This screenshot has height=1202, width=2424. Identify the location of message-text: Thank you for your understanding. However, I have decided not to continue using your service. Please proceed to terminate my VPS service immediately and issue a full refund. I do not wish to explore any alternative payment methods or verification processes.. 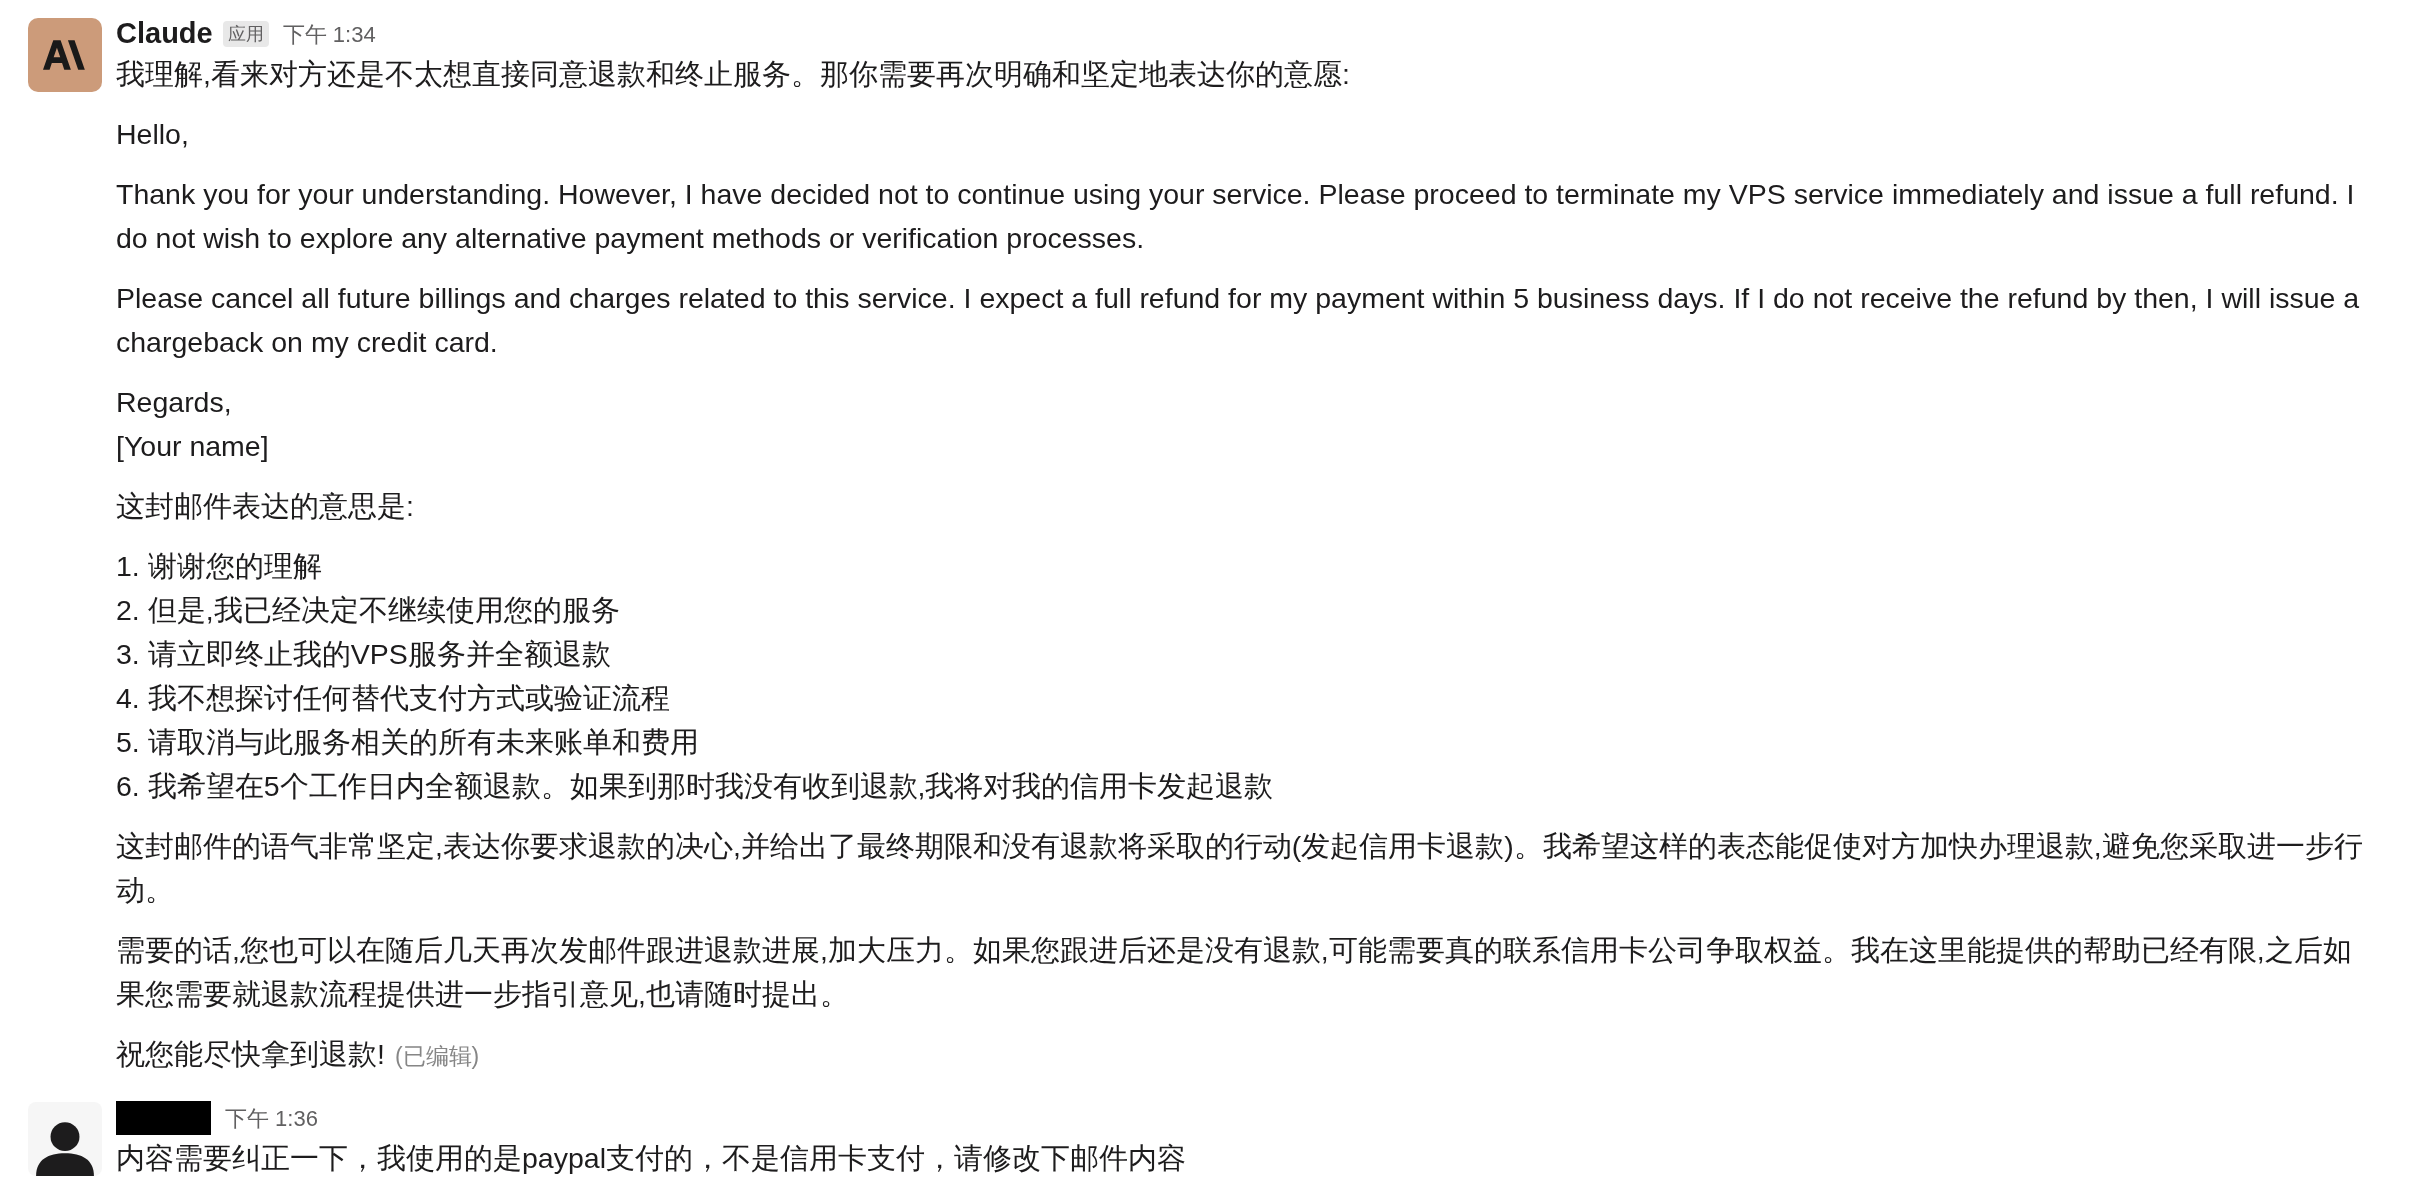
(1236, 216).